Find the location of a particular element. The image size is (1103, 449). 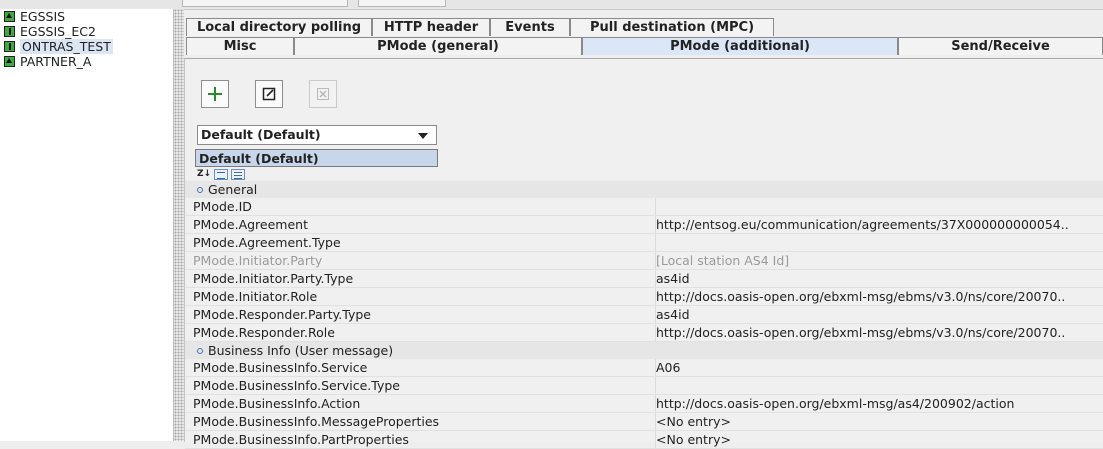

property-key: PMode.BusinessInfo.PartProperties is located at coordinates (301, 439).